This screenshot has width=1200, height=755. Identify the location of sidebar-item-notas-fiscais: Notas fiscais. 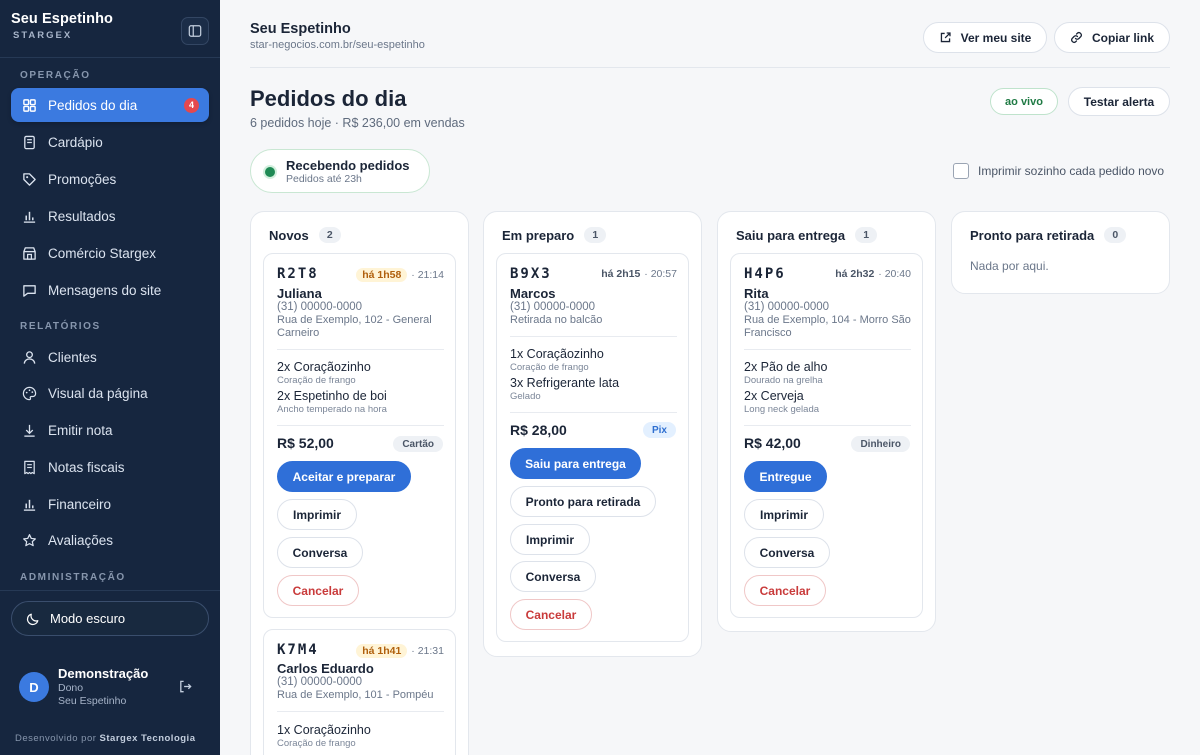
(110, 467).